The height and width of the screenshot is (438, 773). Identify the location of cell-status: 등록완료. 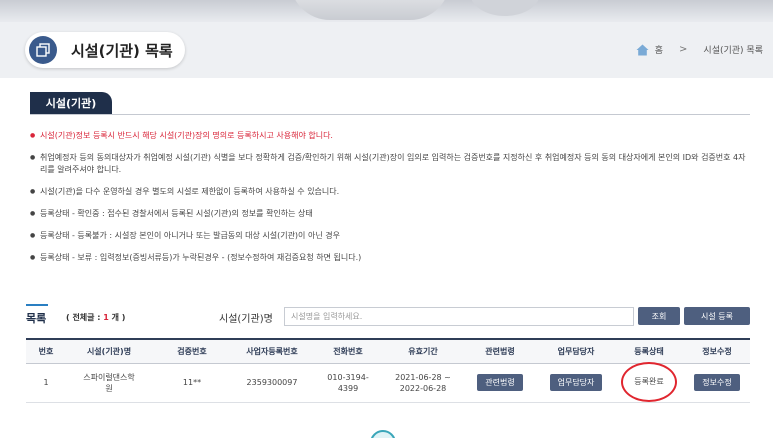
(649, 382).